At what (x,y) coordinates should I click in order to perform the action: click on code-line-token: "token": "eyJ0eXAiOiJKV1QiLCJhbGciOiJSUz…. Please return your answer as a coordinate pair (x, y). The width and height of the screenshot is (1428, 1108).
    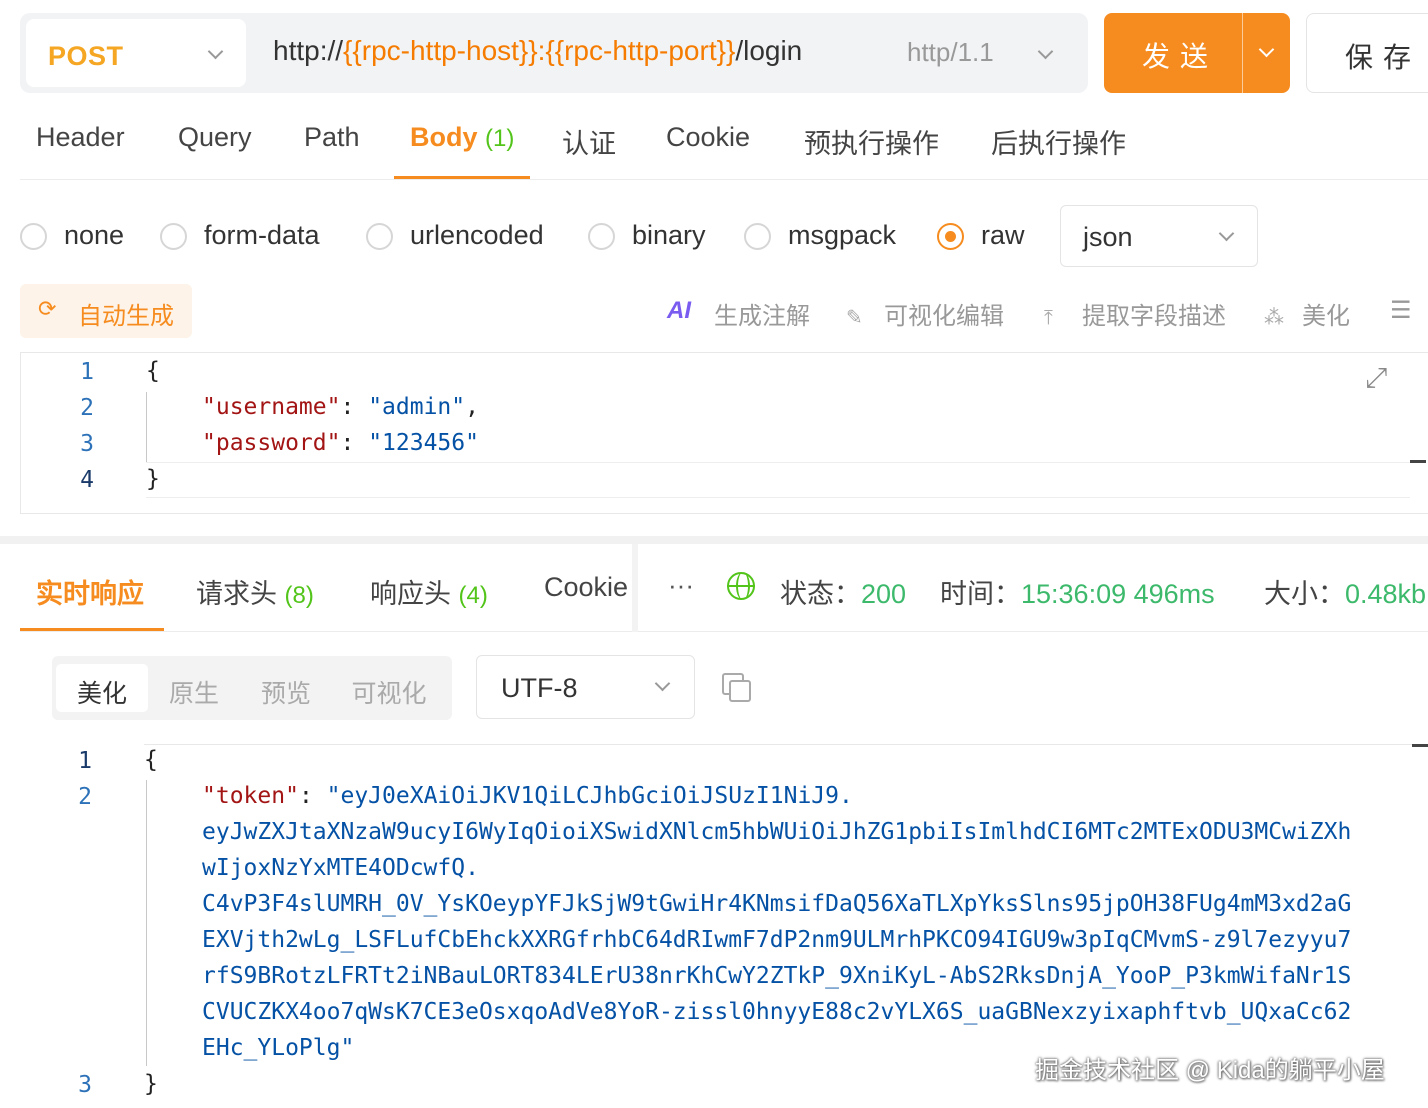
    Looking at the image, I should click on (527, 796).